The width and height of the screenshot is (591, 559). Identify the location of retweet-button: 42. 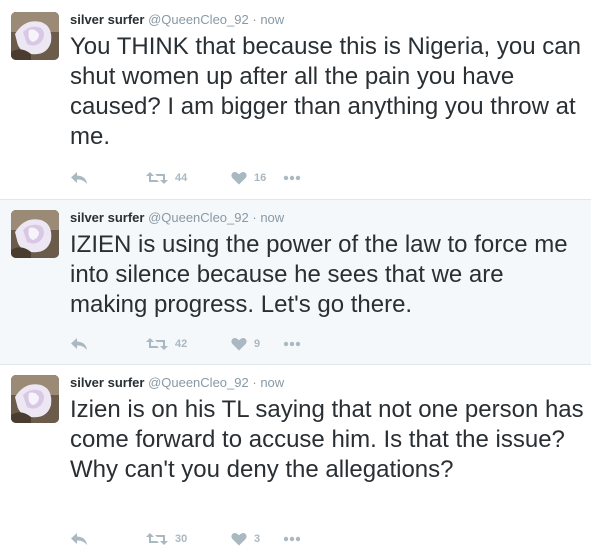
(188, 344).